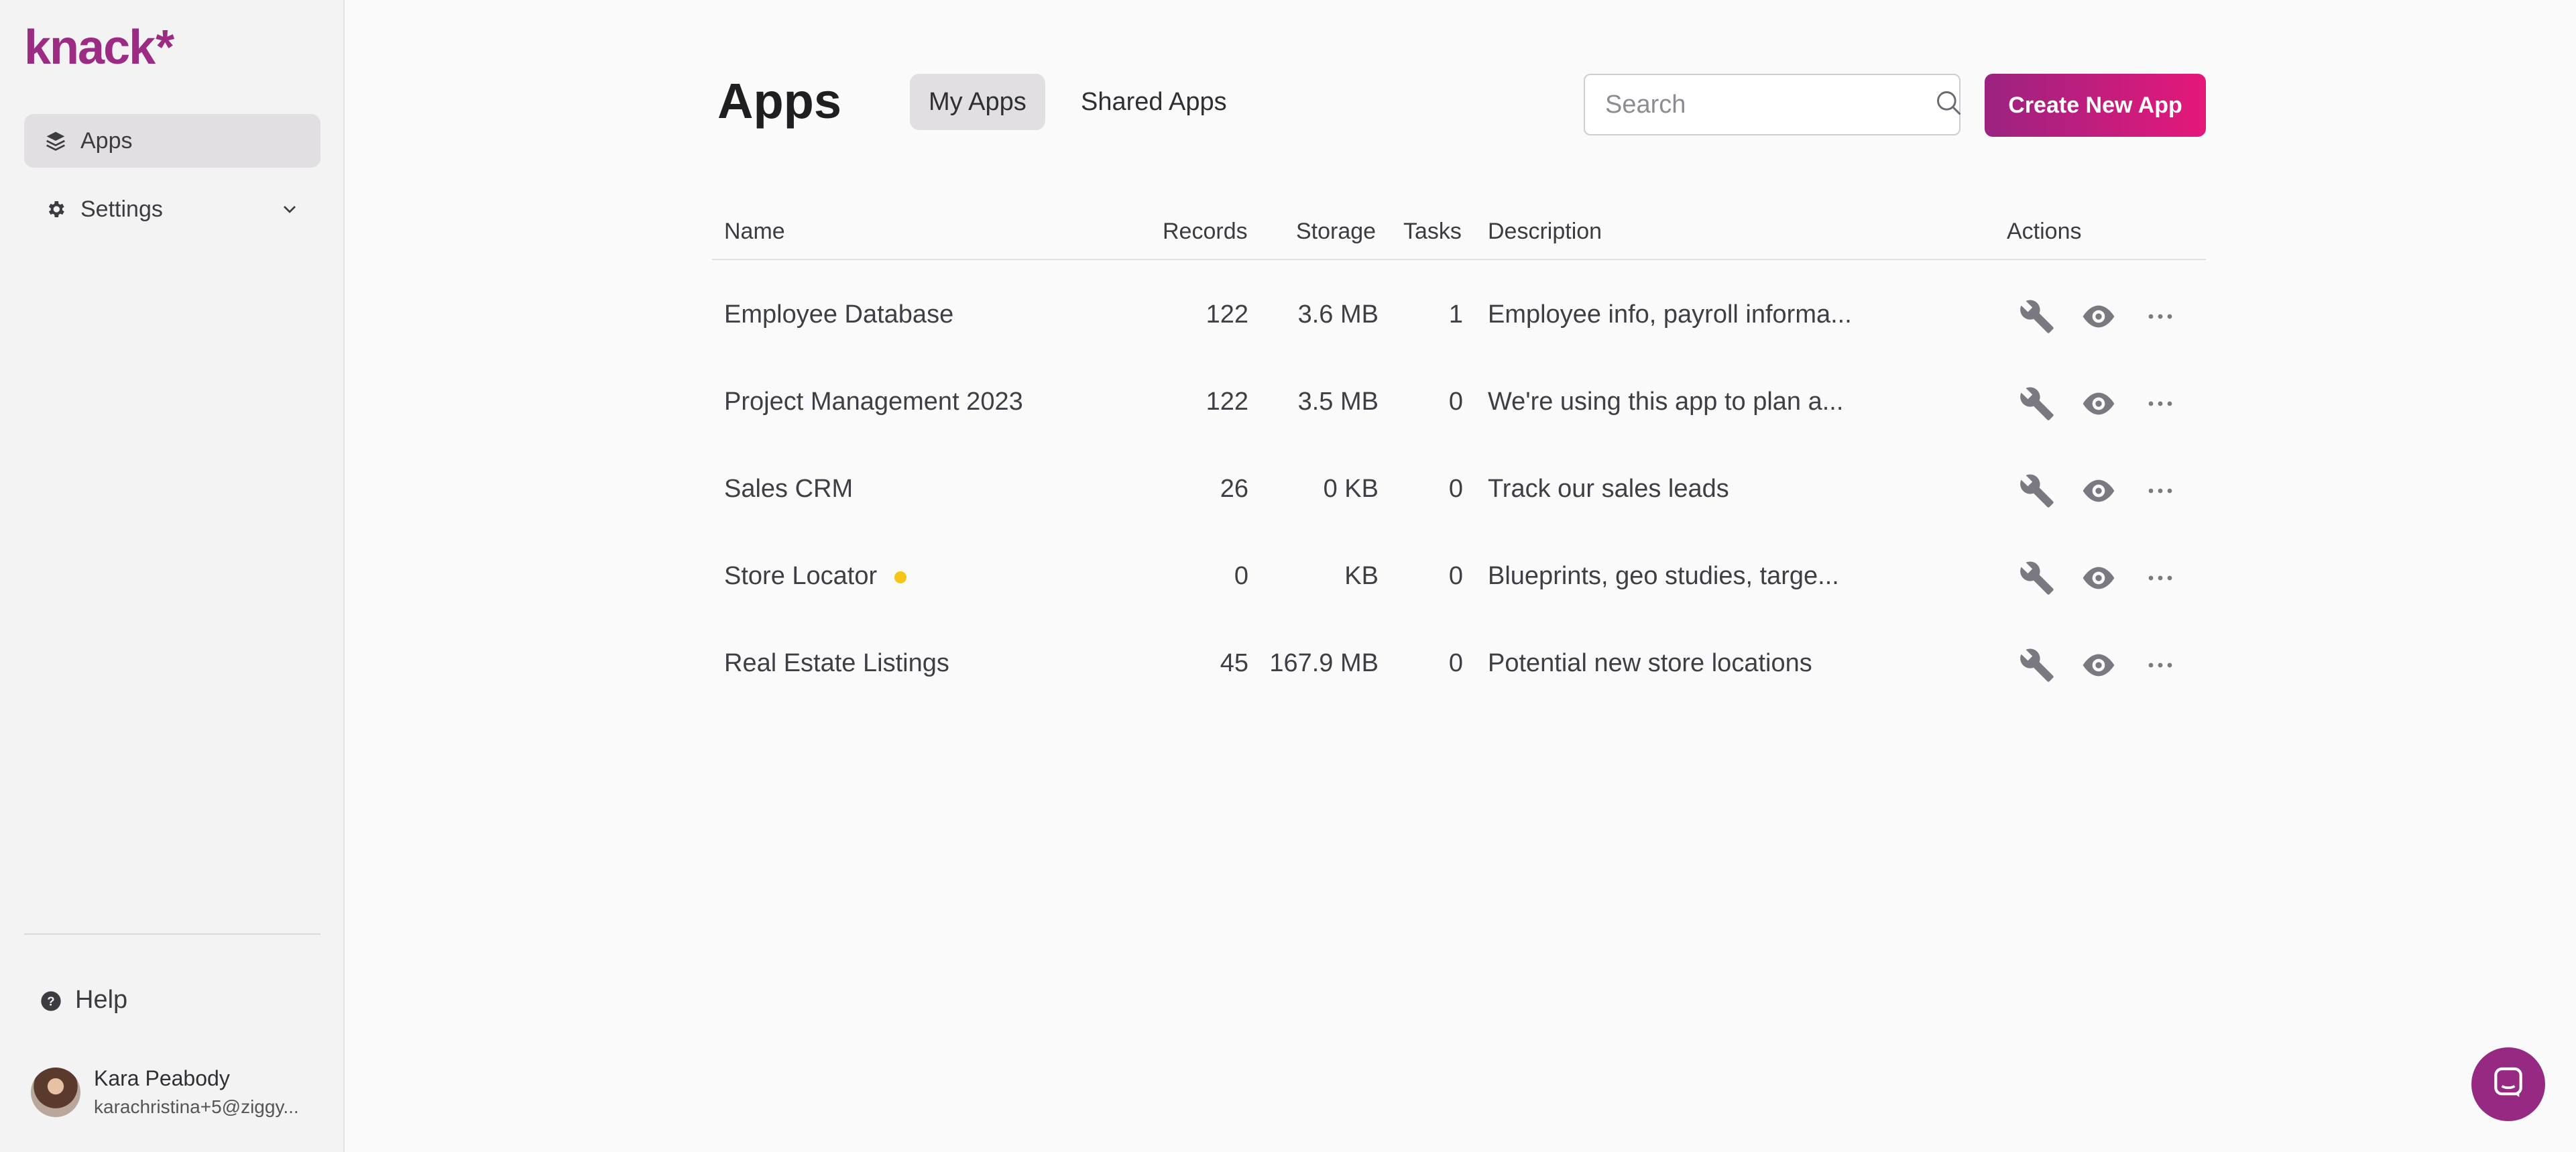 The width and height of the screenshot is (2576, 1152). Describe the element at coordinates (1205, 232) in the screenshot. I see `column-header-records: Records` at that location.